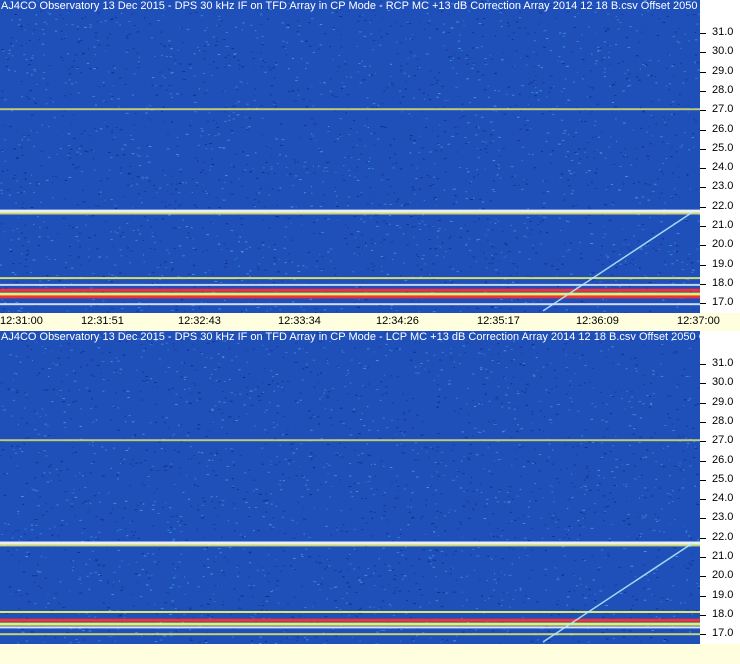 The height and width of the screenshot is (664, 740). What do you see at coordinates (698, 321) in the screenshot?
I see `x-tick-label: 12:37:00` at bounding box center [698, 321].